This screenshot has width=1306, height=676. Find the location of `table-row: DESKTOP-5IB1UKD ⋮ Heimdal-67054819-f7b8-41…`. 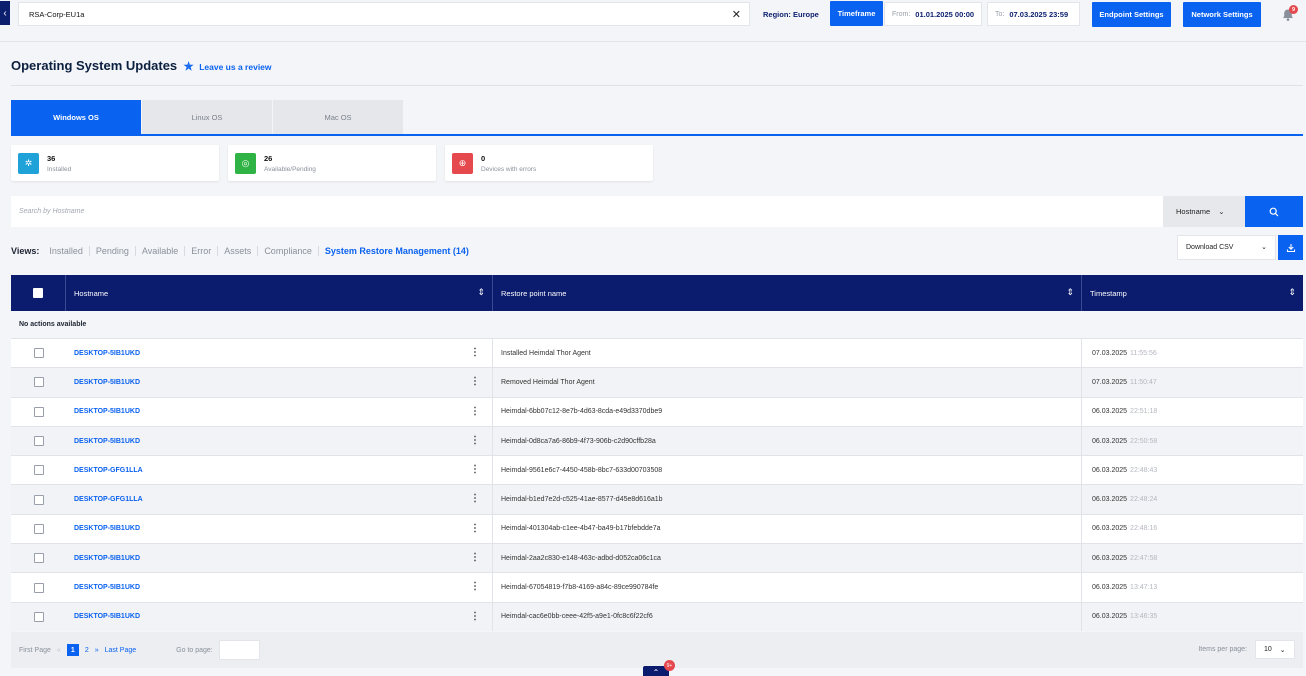

table-row: DESKTOP-5IB1UKD ⋮ Heimdal-67054819-f7b8-41… is located at coordinates (657, 587).